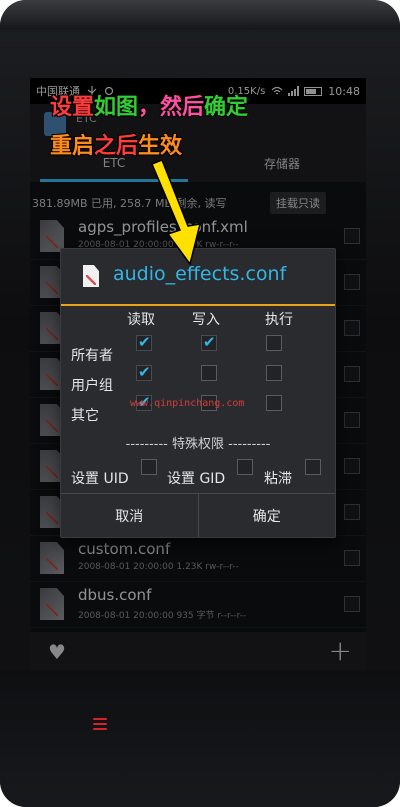 The image size is (400, 807). I want to click on annotation-segment: 确定, so click(226, 107).